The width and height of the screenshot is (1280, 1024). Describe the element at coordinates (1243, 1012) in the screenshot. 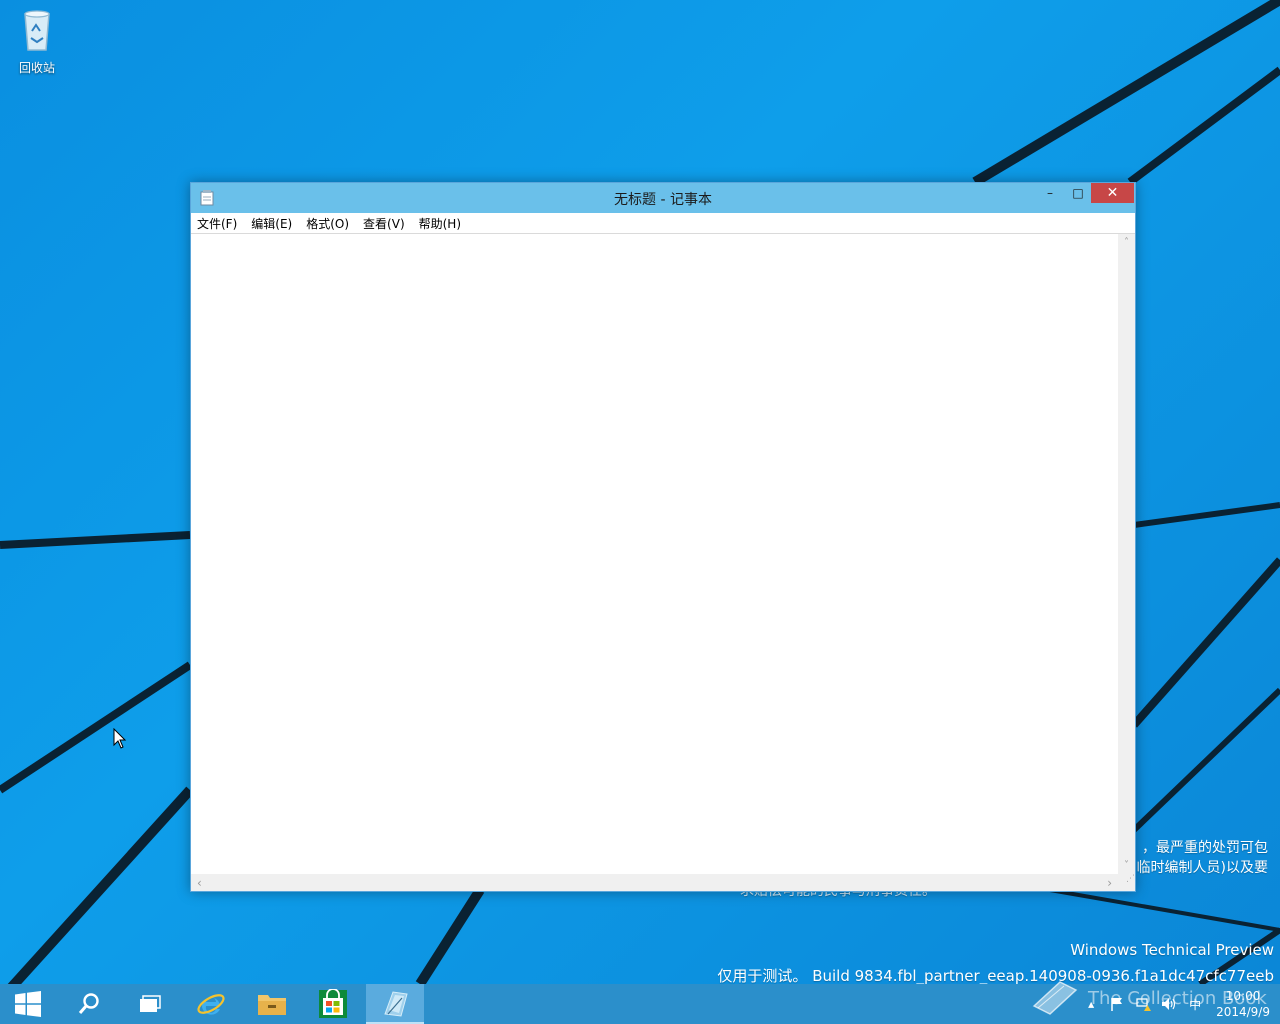

I see `clock-date: 2014/9/9` at that location.